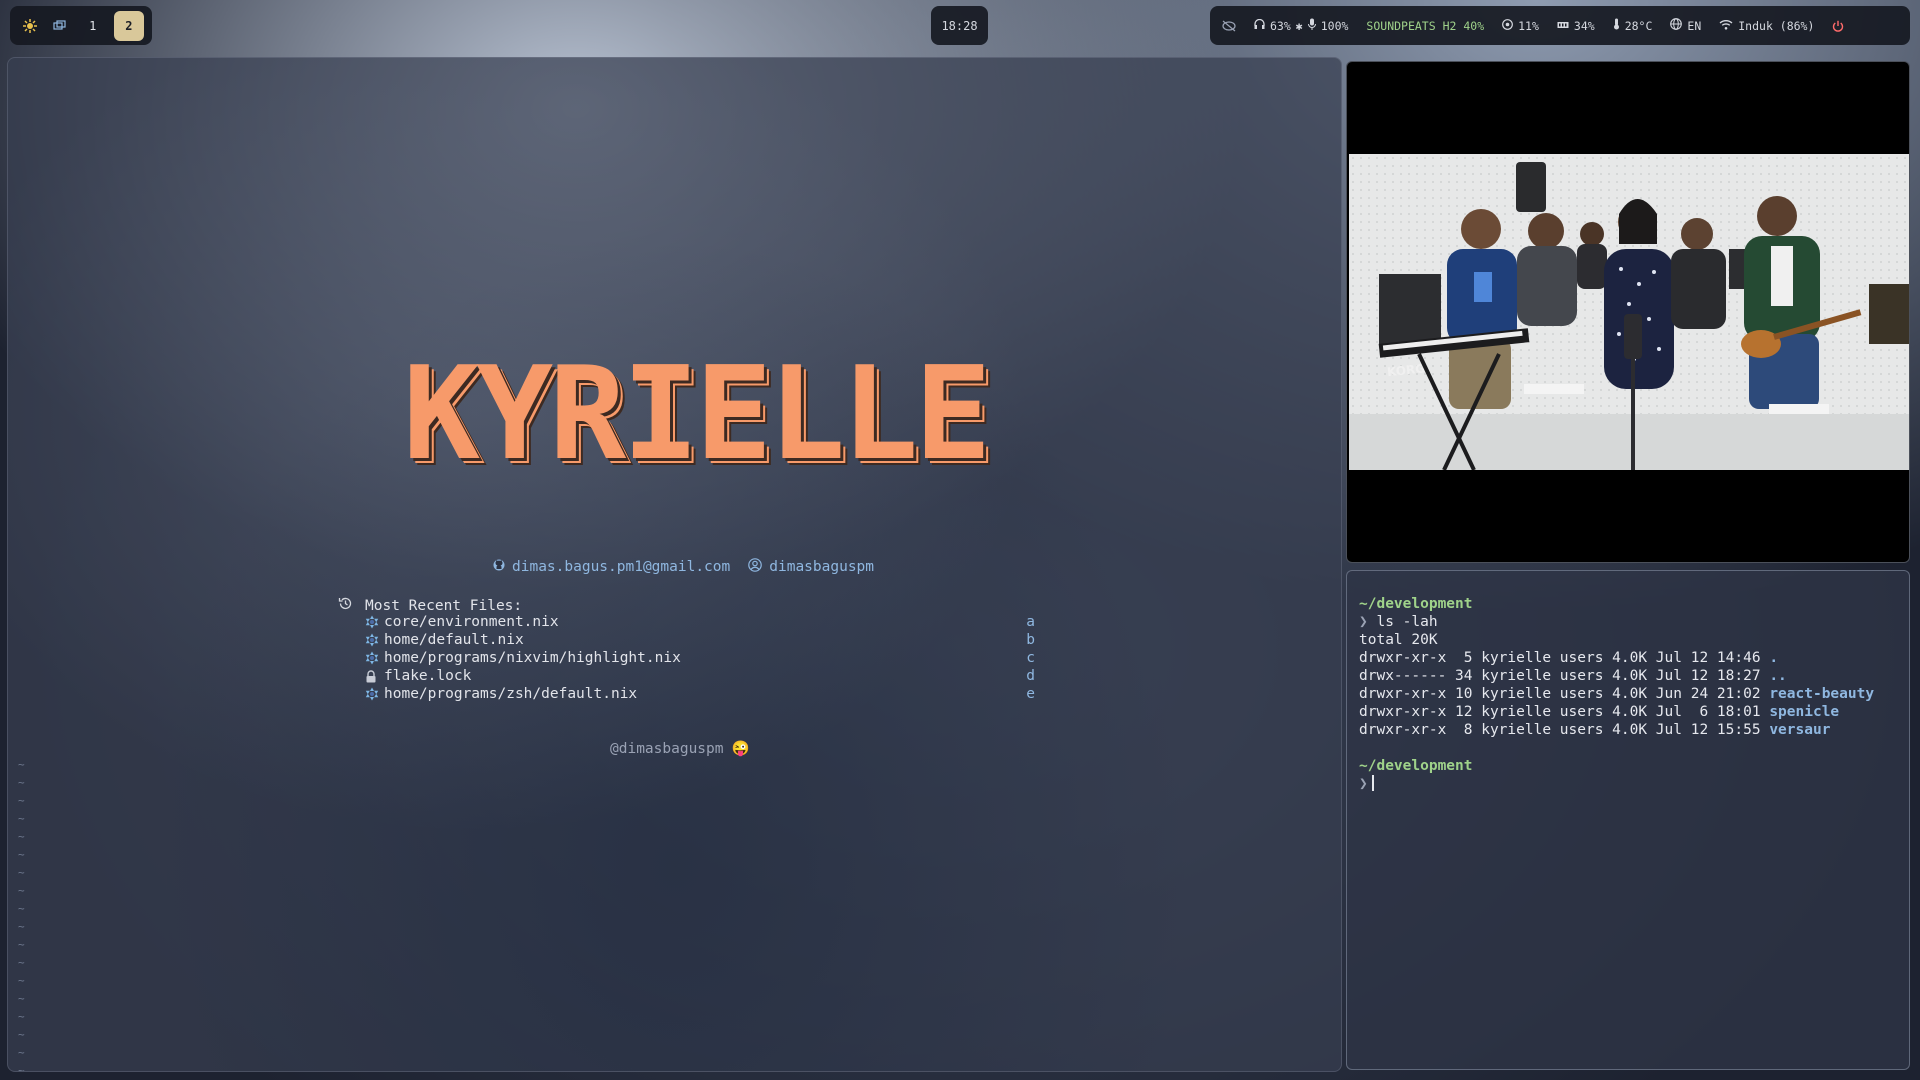  I want to click on terminal-cursor, so click(1372, 783).